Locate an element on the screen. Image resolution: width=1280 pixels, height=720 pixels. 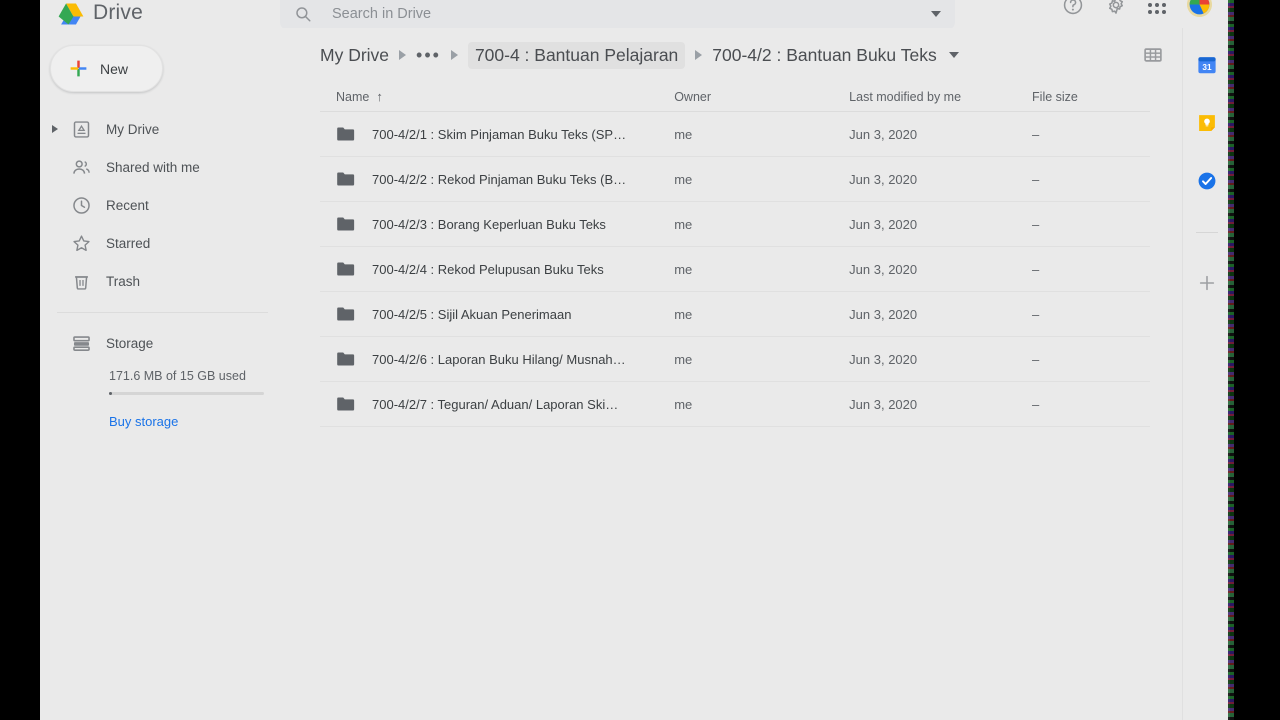
sidebar-item-label: Recent is located at coordinates (127, 205).